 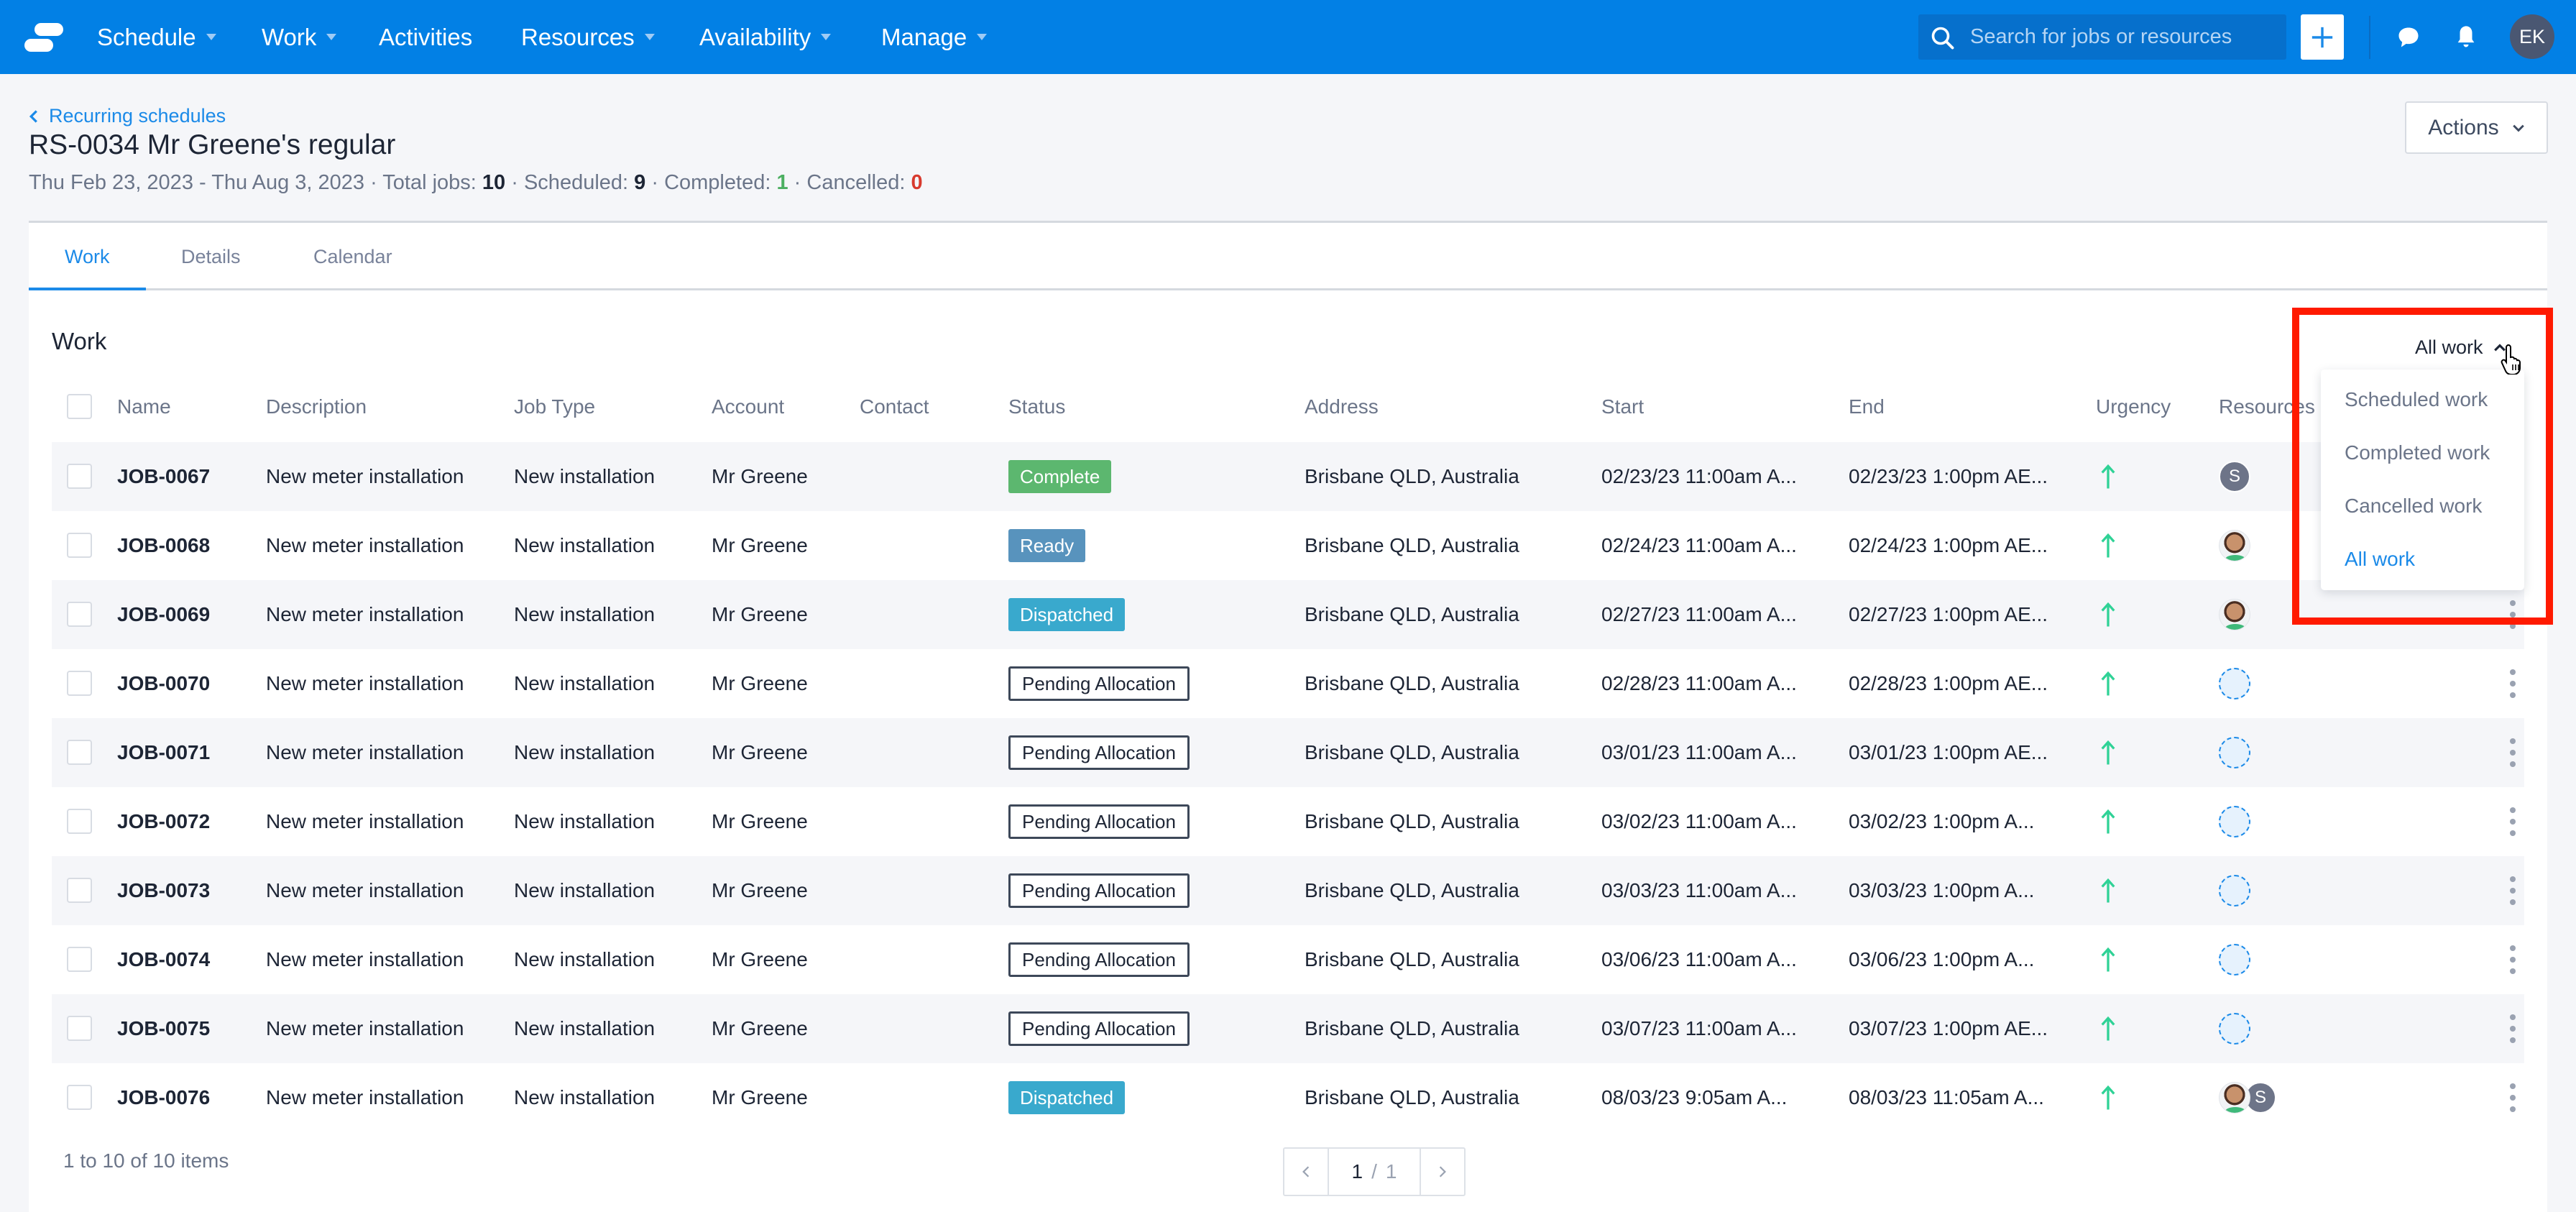 What do you see at coordinates (2416, 399) in the screenshot?
I see `filter-option-scheduled-work: Scheduled work` at bounding box center [2416, 399].